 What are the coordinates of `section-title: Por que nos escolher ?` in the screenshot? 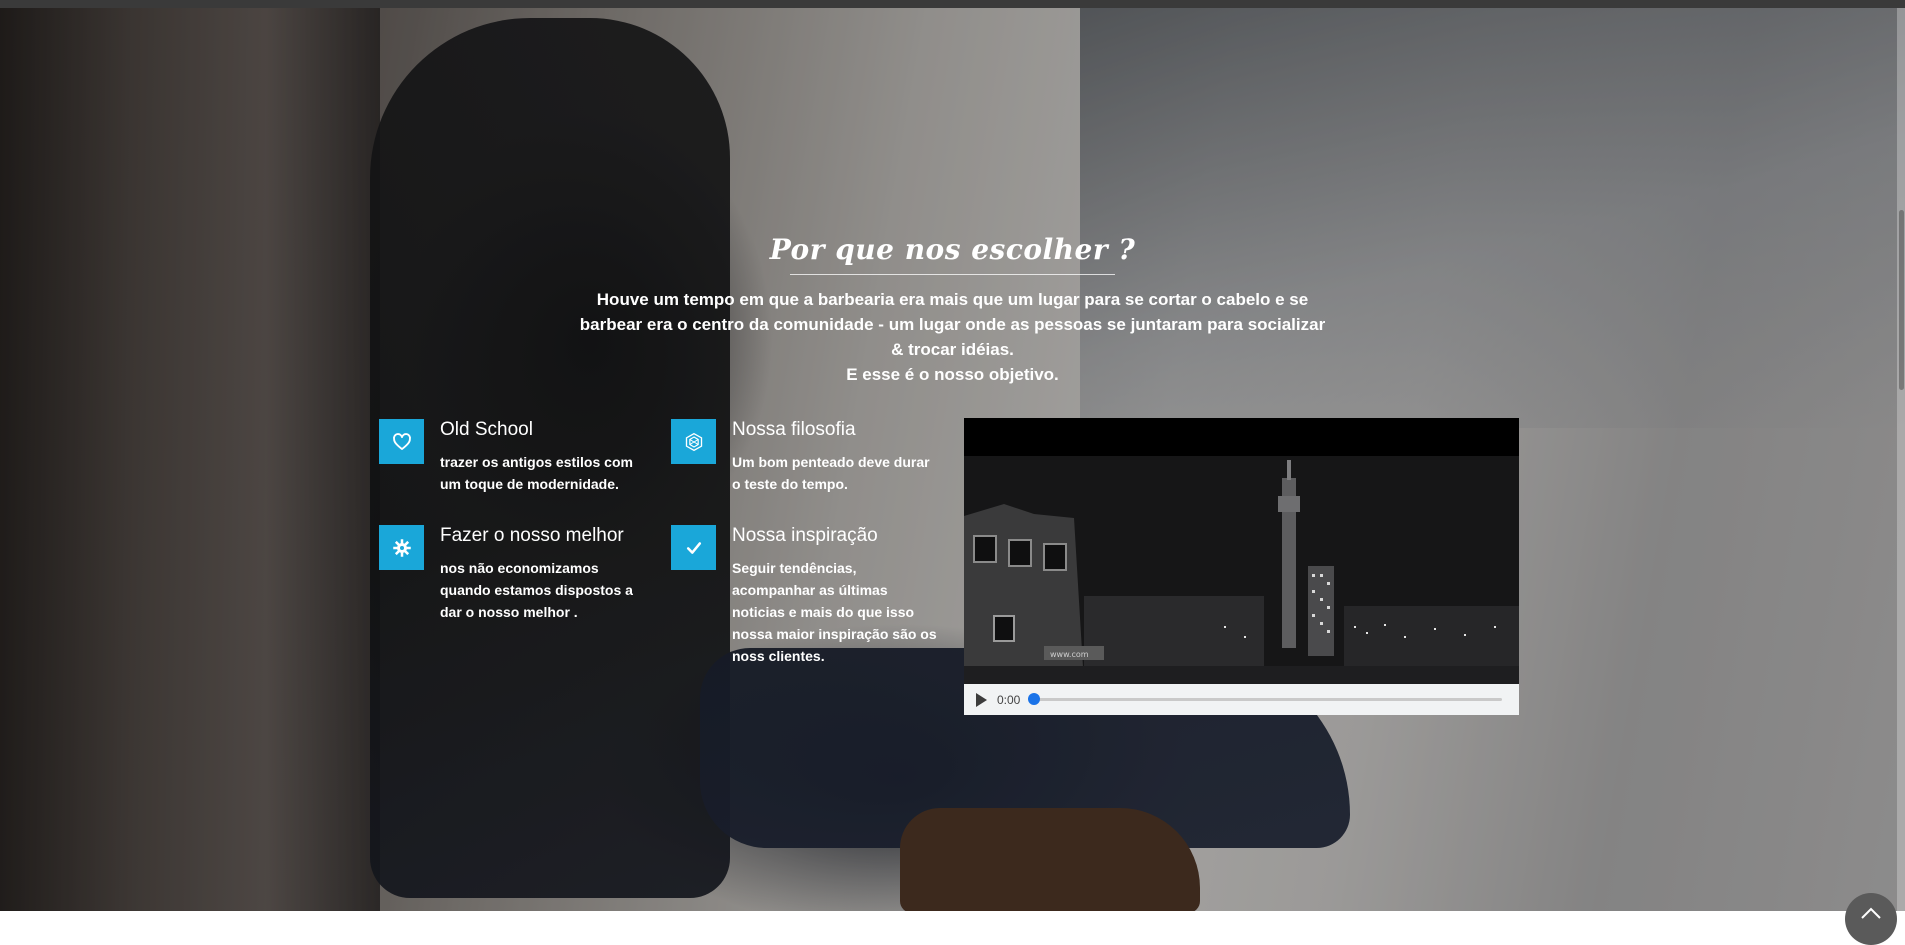 It's located at (952, 250).